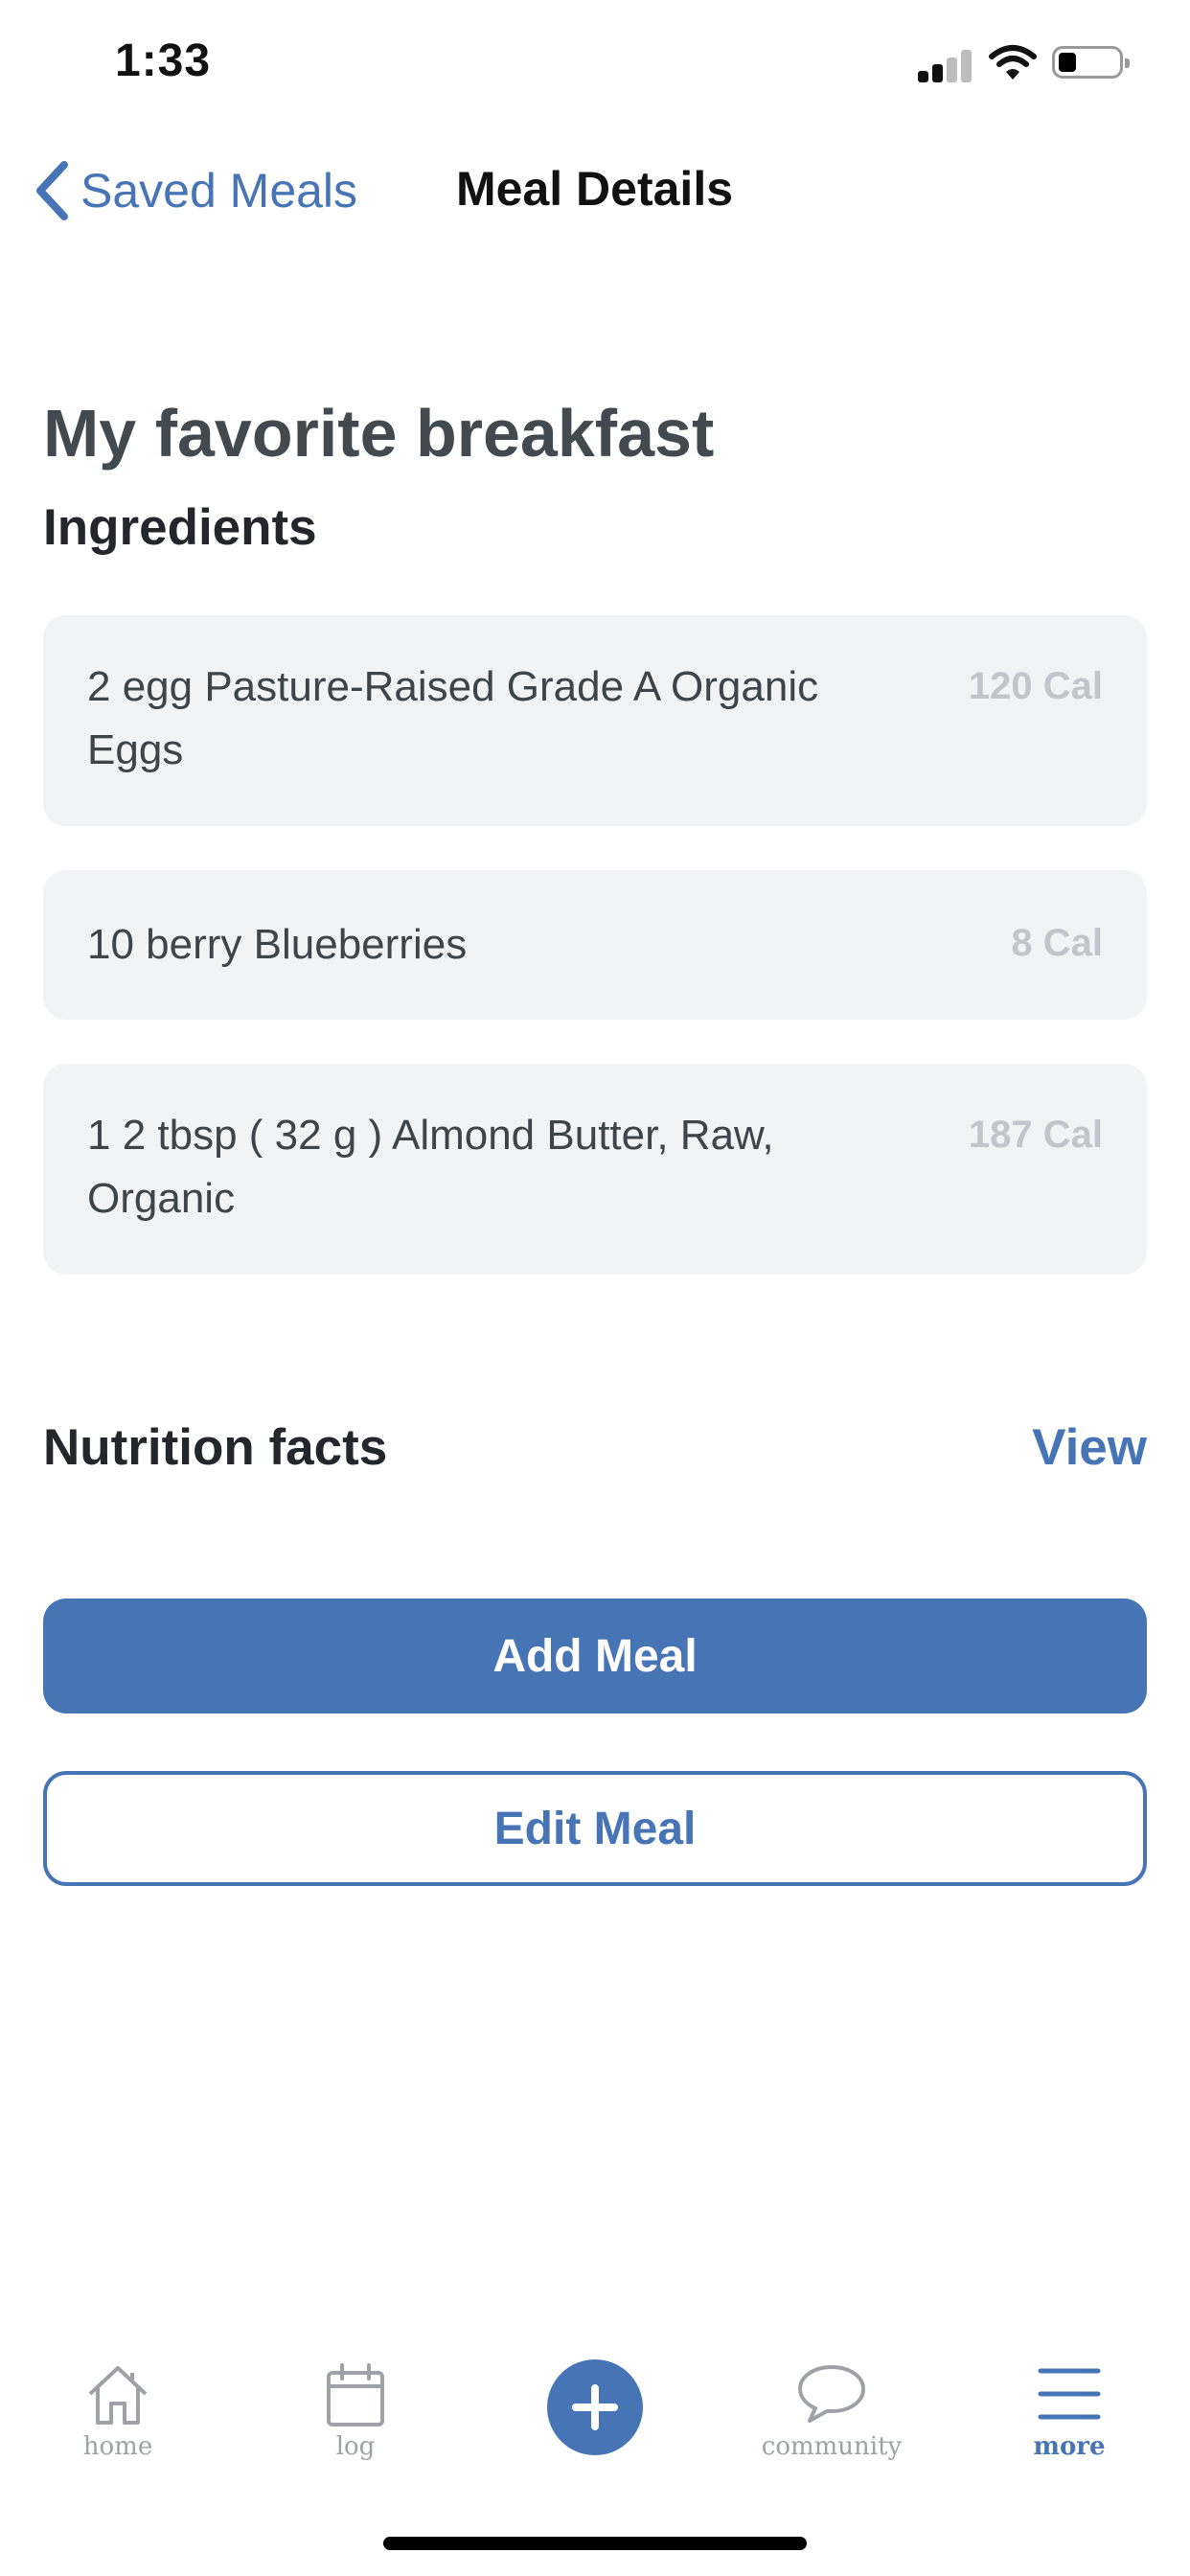 This screenshot has height=2576, width=1190. I want to click on tab-label: log, so click(356, 2446).